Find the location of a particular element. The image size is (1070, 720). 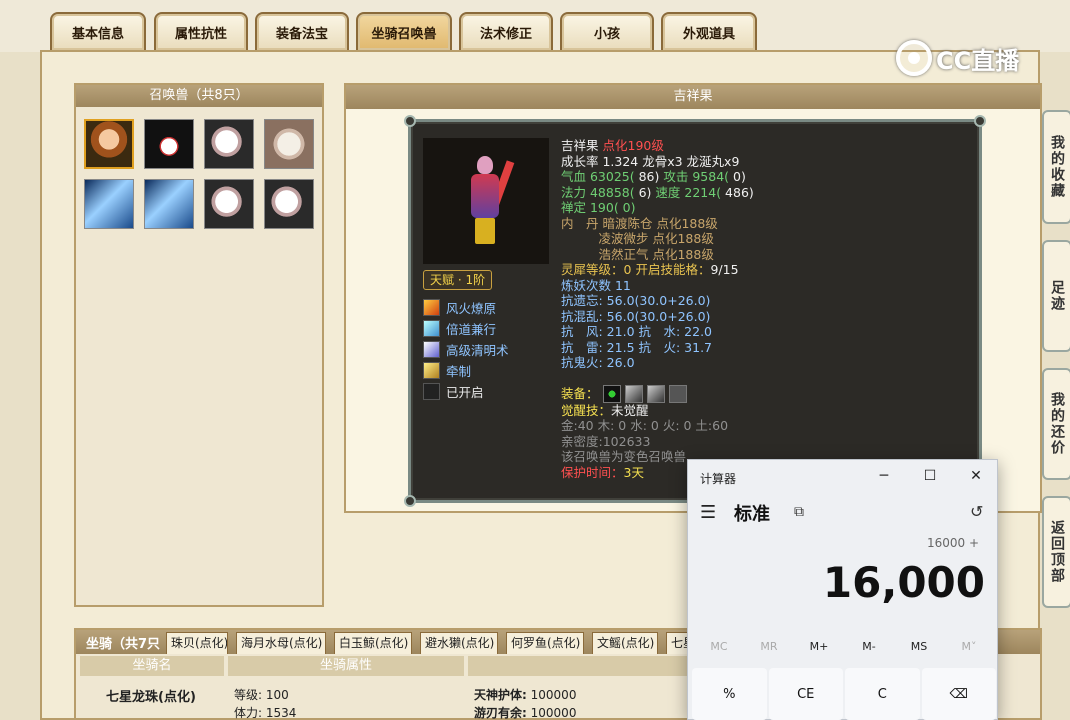

skill-label: 已开启 is located at coordinates (465, 392).